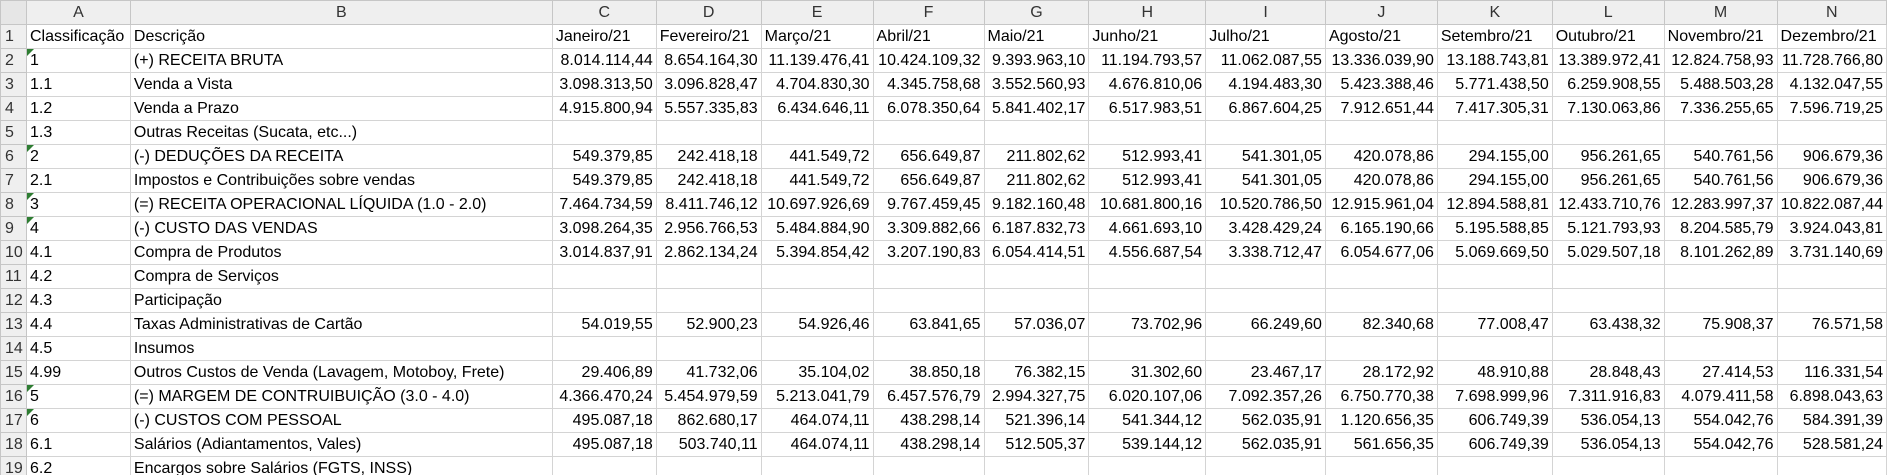 Image resolution: width=1887 pixels, height=475 pixels. Describe the element at coordinates (1831, 444) in the screenshot. I see `cell-n18: 528.581,24` at that location.